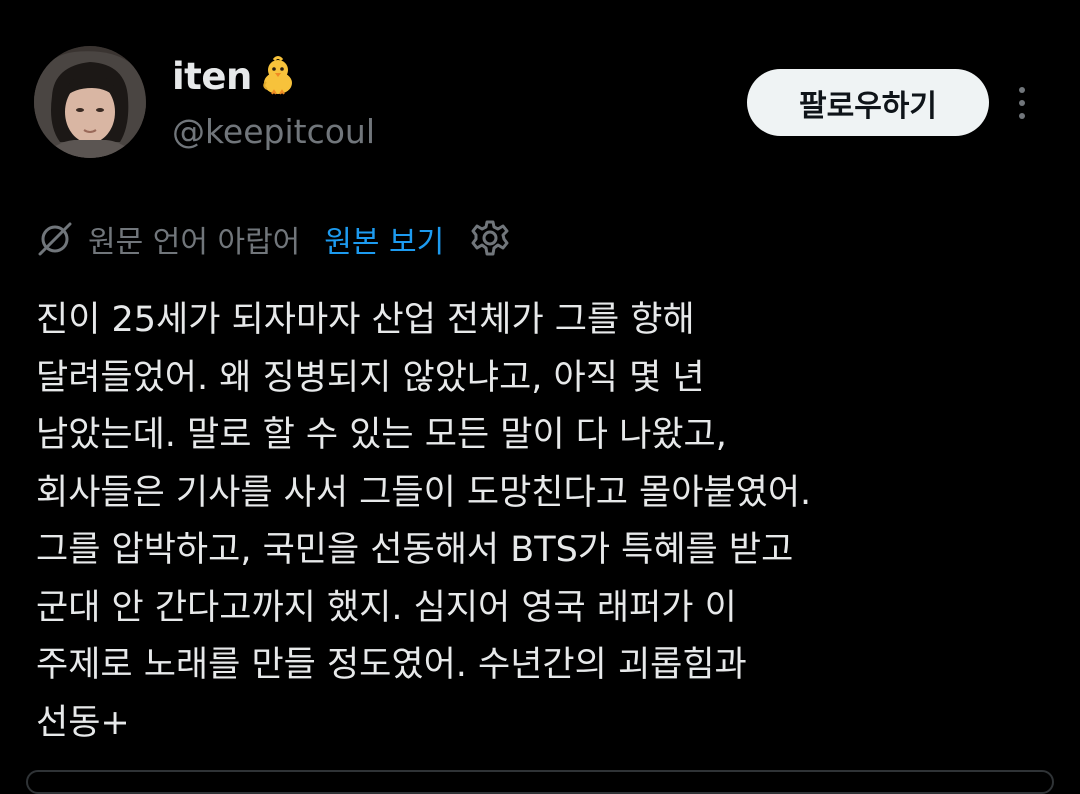 The height and width of the screenshot is (794, 1080). I want to click on tweet-text-line: 선동+, so click(83, 722).